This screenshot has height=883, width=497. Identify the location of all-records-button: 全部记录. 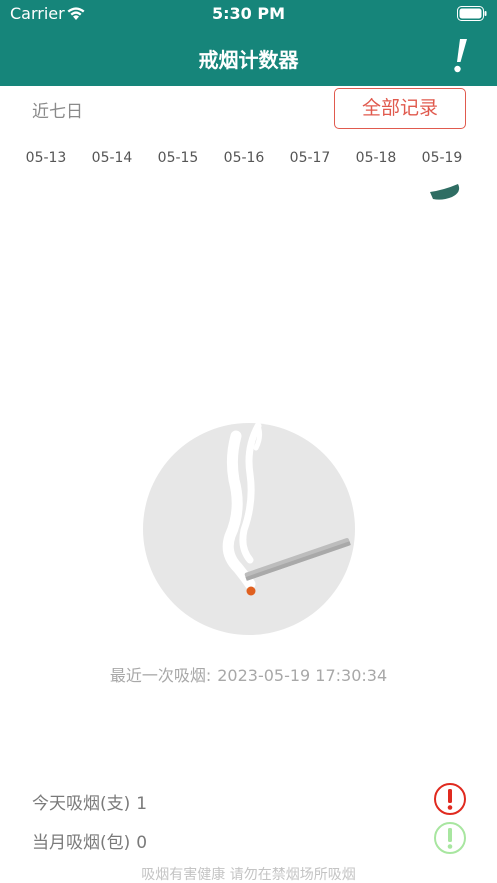
(400, 108).